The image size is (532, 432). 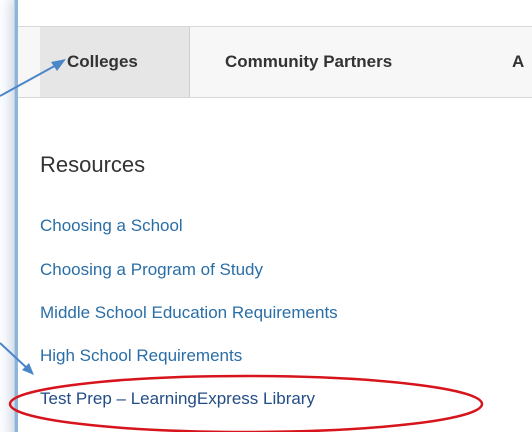 What do you see at coordinates (151, 270) in the screenshot?
I see `link-choosing-a-program-of-study: Choosing a Program of Study` at bounding box center [151, 270].